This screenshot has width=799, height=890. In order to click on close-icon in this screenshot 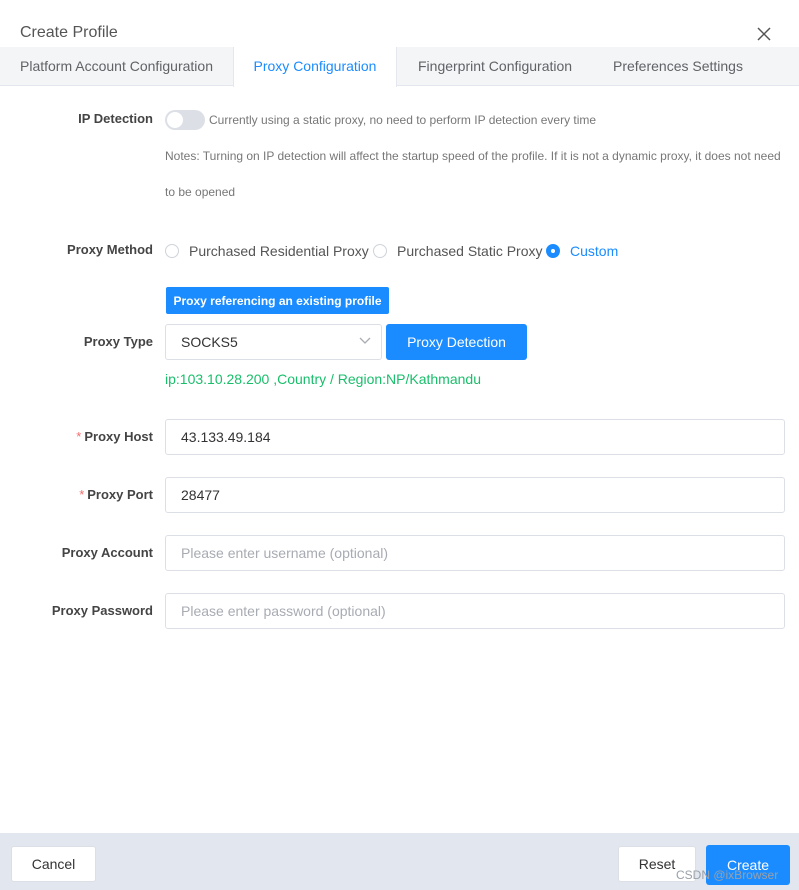, I will do `click(764, 34)`.